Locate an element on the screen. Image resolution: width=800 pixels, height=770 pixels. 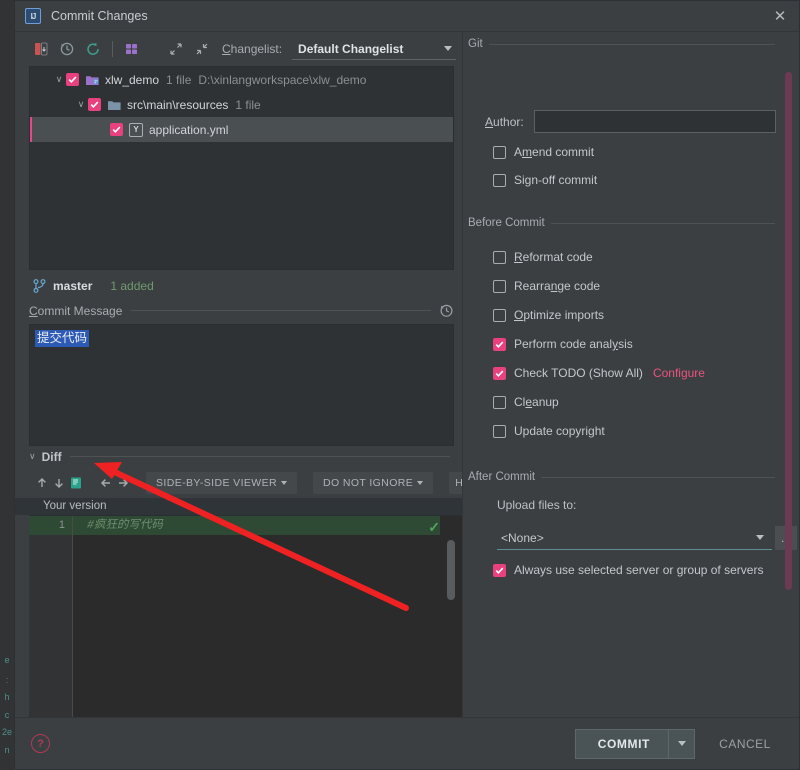
revert-icon is located at coordinates (41, 49).